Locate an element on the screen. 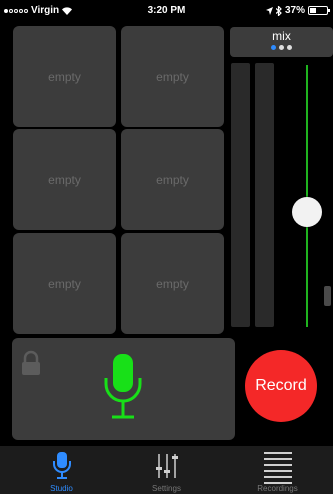  pad-6: empty is located at coordinates (172, 283).